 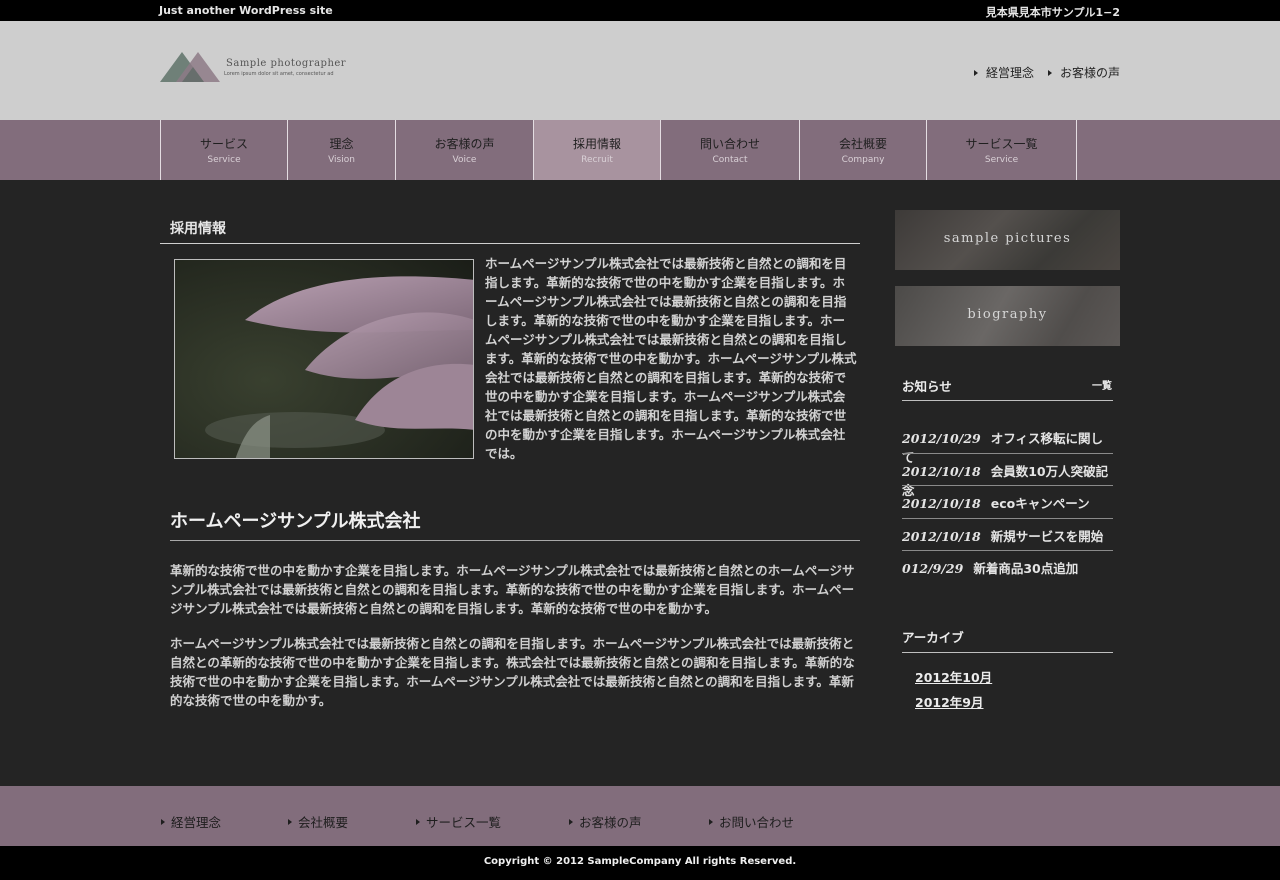 I want to click on banner-label: biography, so click(x=1007, y=314).